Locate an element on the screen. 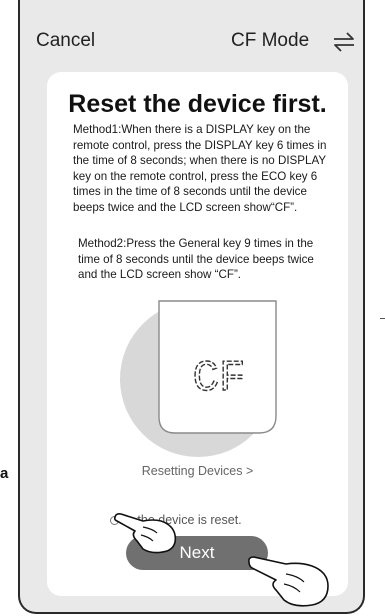  swap-arrows-icon is located at coordinates (344, 42).